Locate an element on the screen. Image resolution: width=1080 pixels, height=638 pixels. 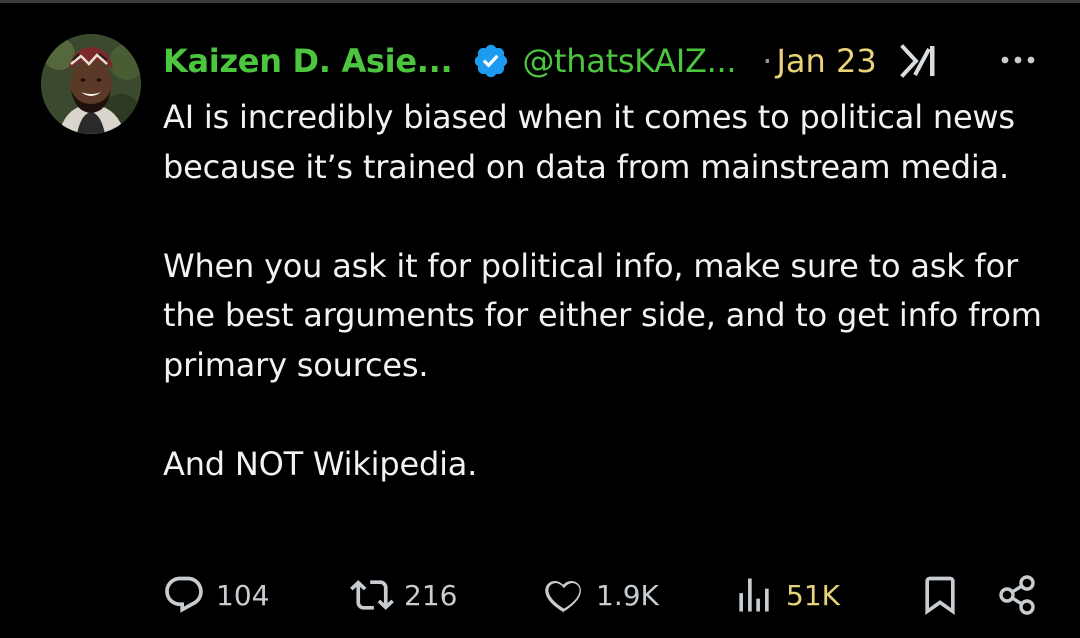
reply-button: 104 is located at coordinates (215, 595).